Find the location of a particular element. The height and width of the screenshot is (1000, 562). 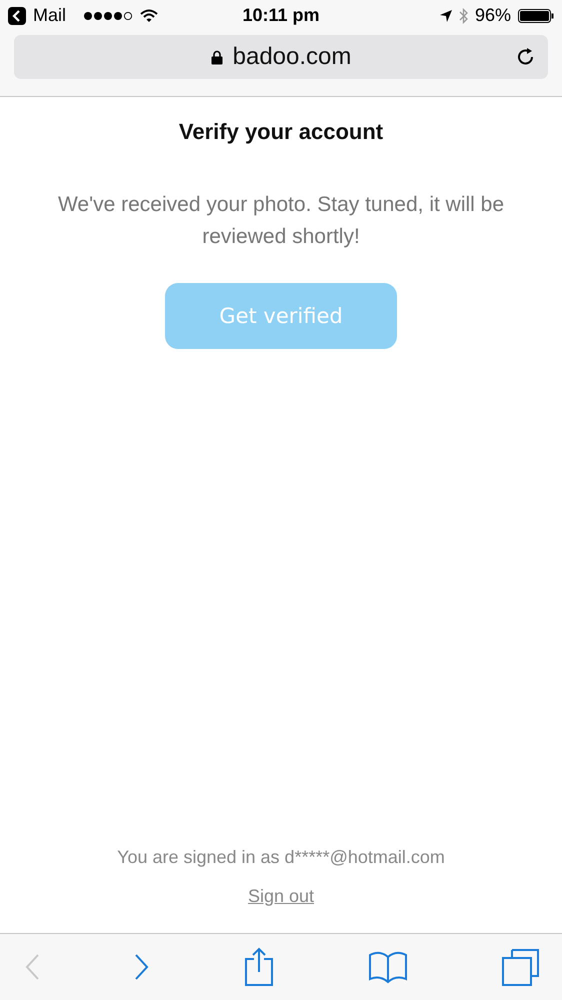

back-icon is located at coordinates (17, 15).